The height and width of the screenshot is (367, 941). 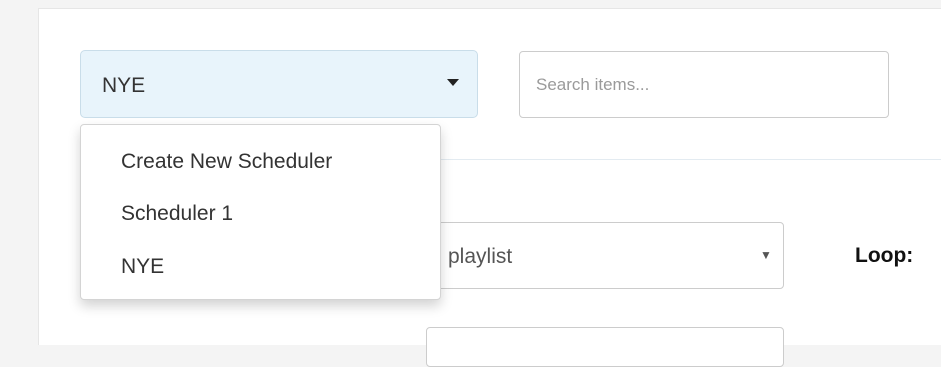 What do you see at coordinates (884, 255) in the screenshot?
I see `loop-label: Loop:` at bounding box center [884, 255].